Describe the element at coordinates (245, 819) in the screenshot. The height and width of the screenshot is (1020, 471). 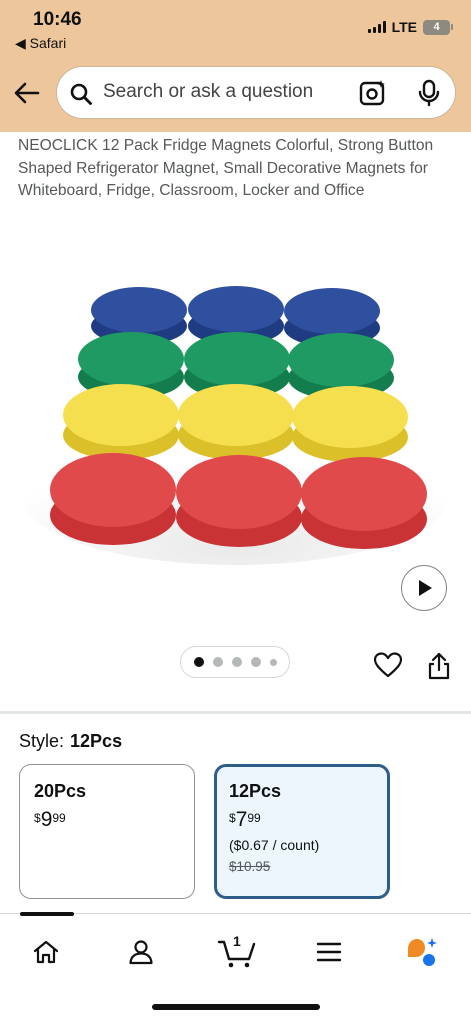
I see `option-price: $ 7 99` at that location.